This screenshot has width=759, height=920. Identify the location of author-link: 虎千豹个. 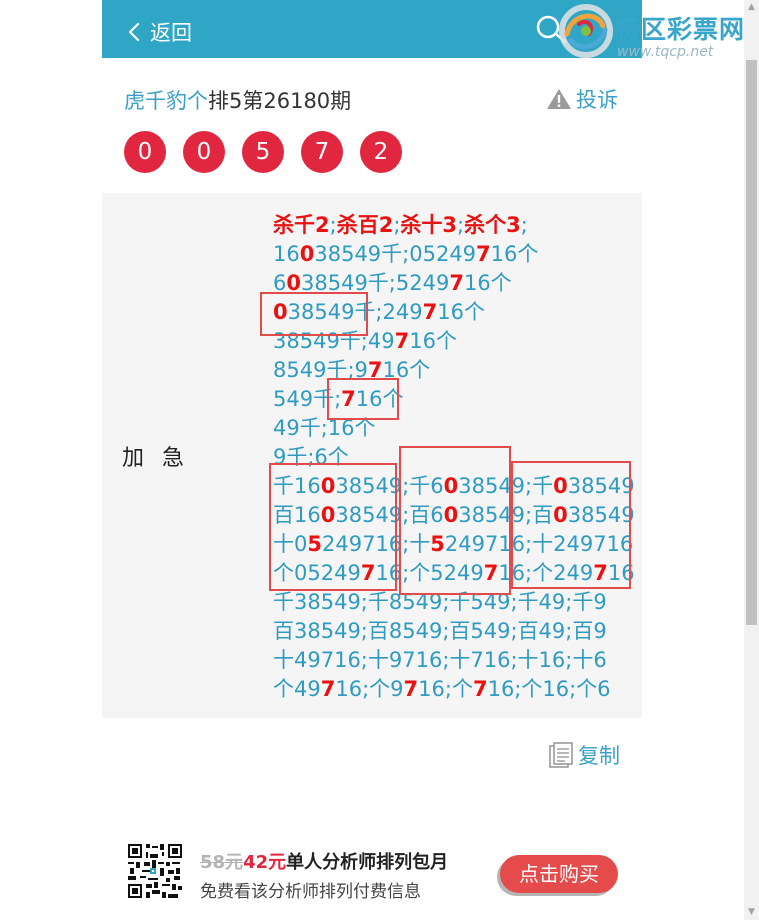
(166, 101).